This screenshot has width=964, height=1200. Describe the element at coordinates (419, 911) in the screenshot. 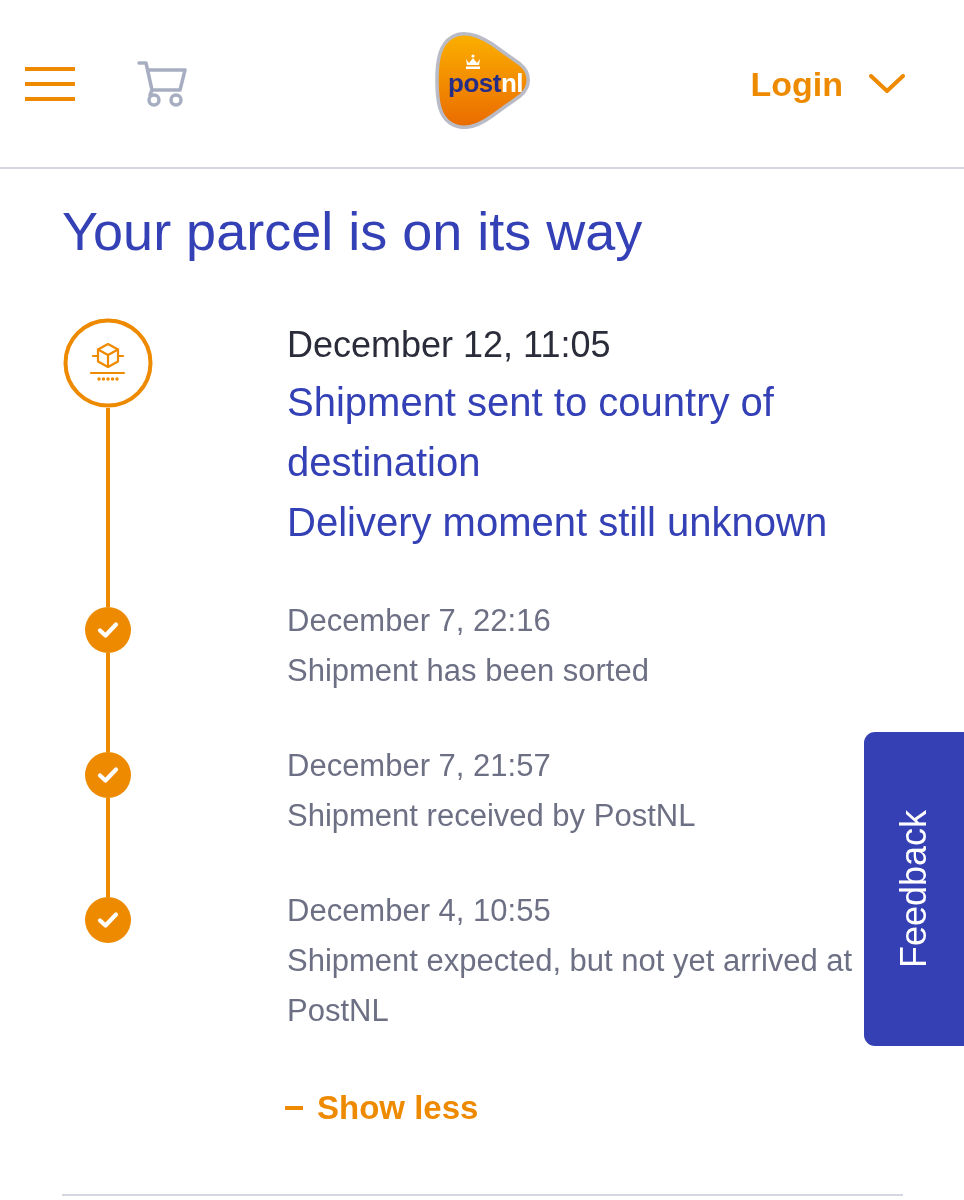

I see `event-date: December 4, 10:55` at that location.